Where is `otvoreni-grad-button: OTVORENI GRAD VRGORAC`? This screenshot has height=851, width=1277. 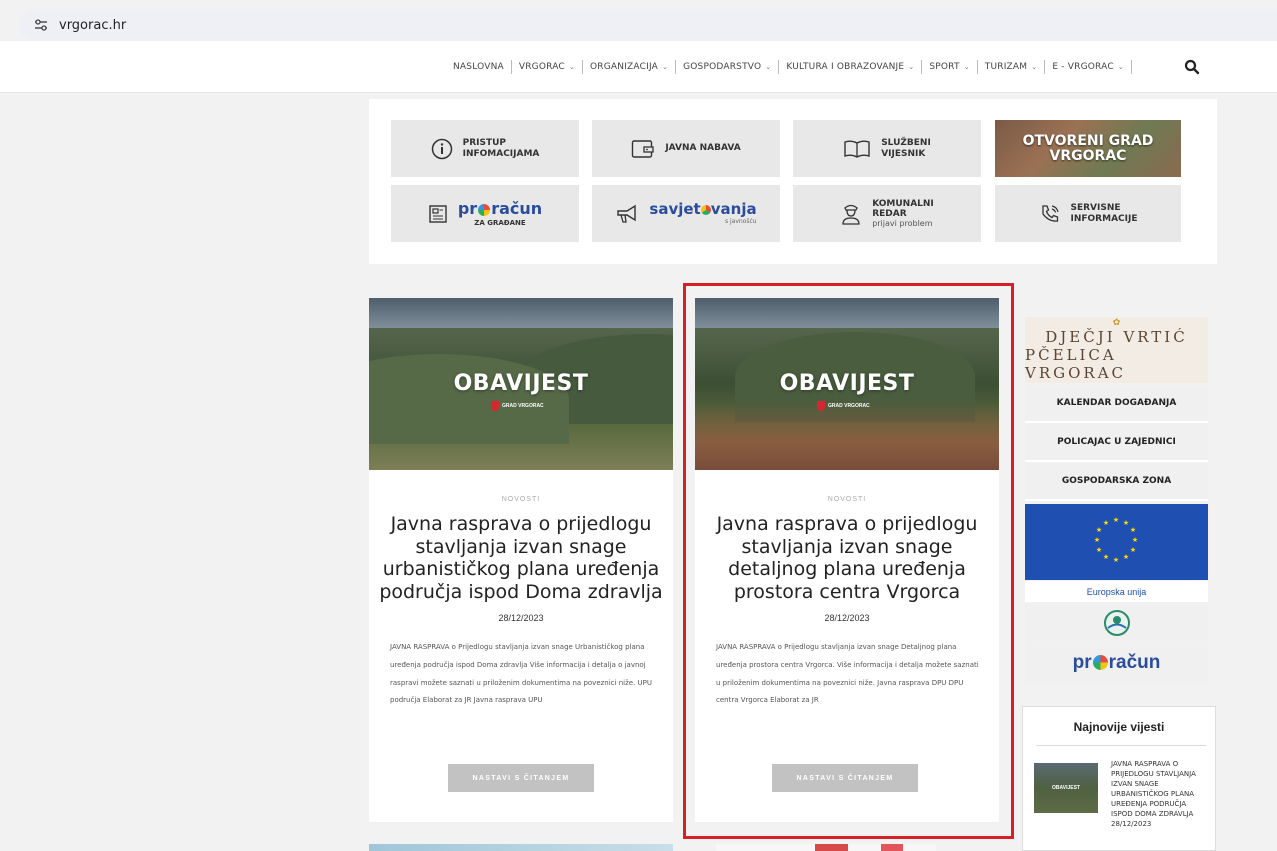 otvoreni-grad-button: OTVORENI GRAD VRGORAC is located at coordinates (1088, 148).